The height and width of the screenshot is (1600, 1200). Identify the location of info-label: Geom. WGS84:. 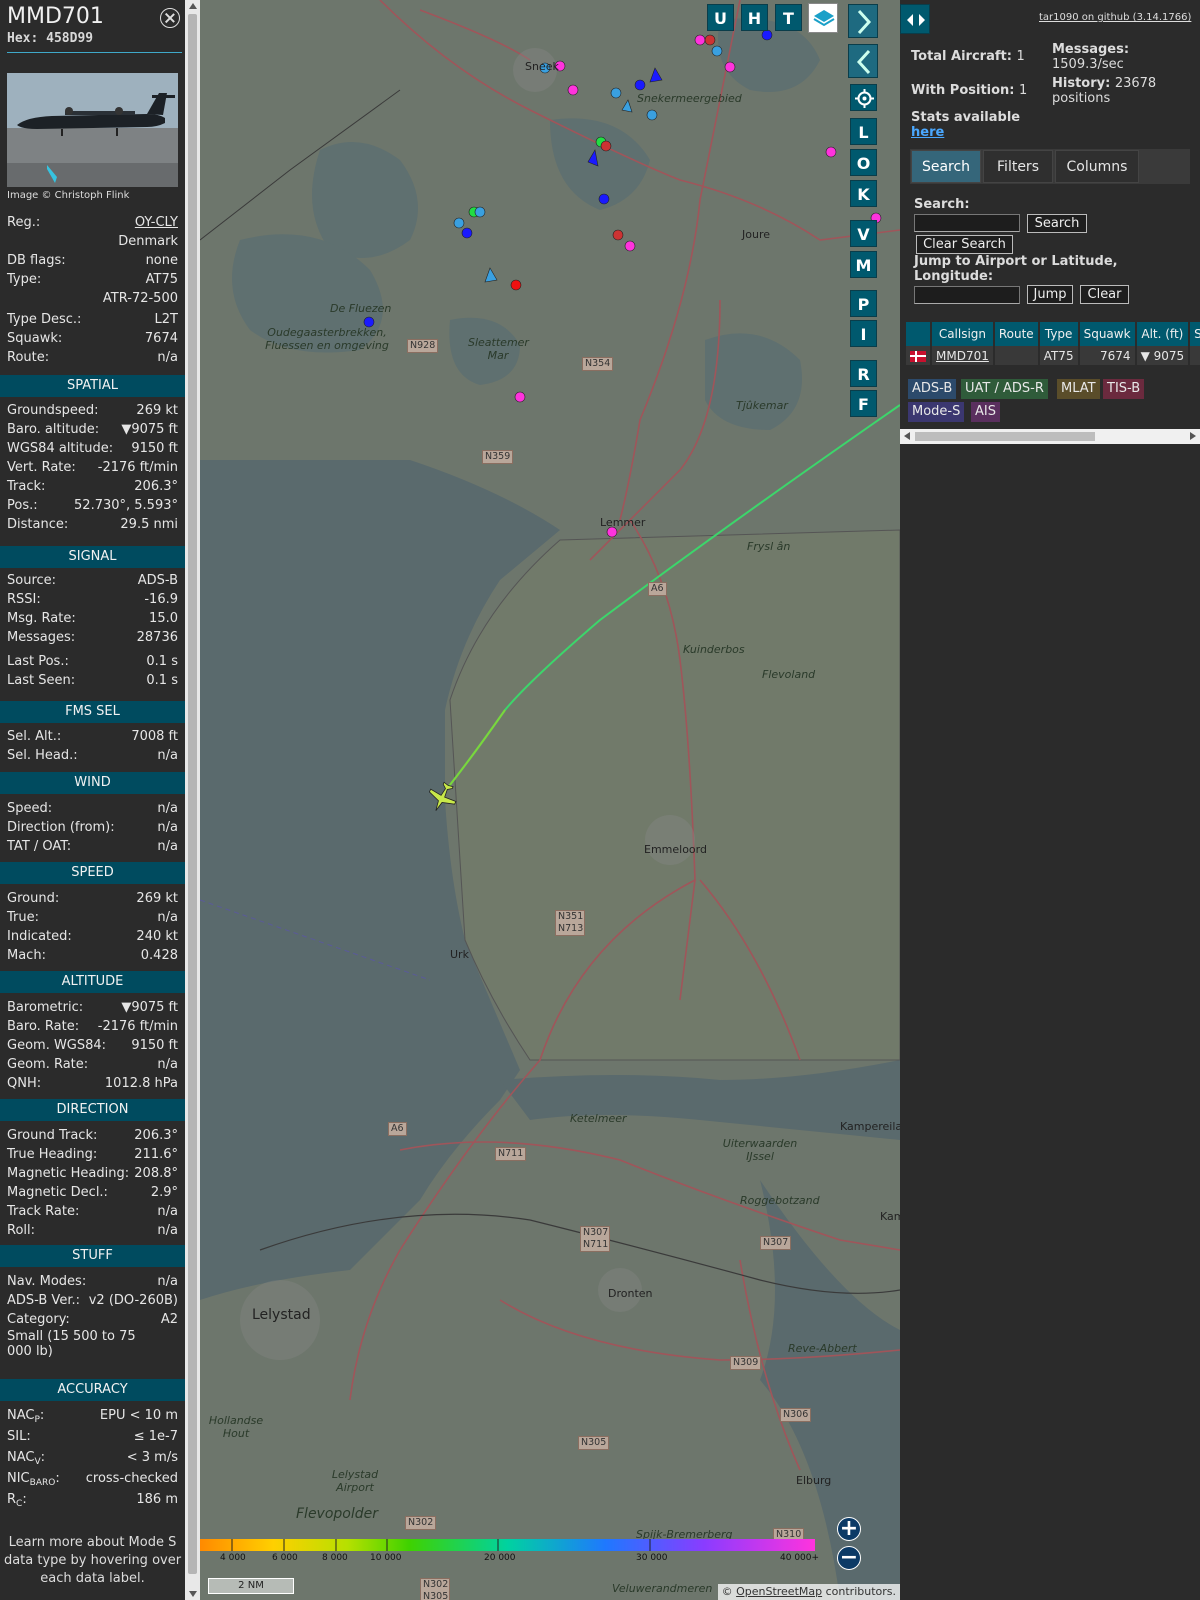
(56, 1045).